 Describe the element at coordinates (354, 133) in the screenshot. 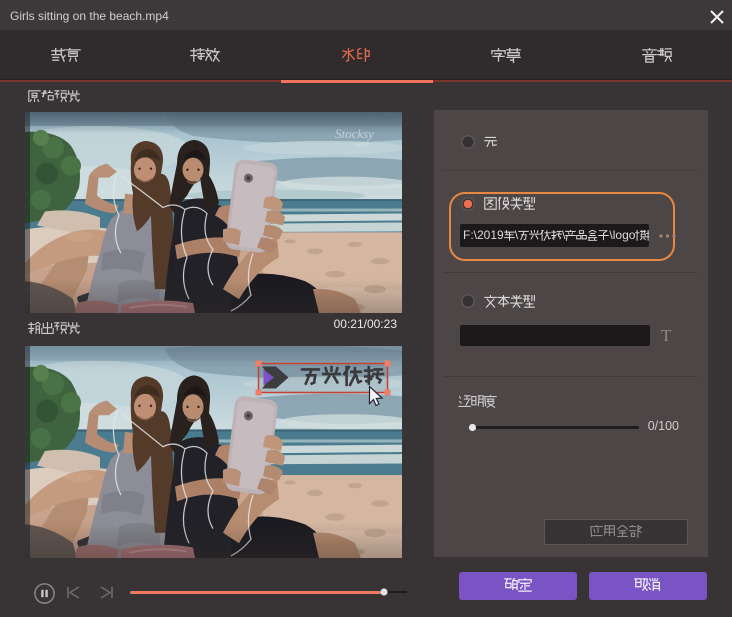

I see `svg-text: Stocksy` at that location.